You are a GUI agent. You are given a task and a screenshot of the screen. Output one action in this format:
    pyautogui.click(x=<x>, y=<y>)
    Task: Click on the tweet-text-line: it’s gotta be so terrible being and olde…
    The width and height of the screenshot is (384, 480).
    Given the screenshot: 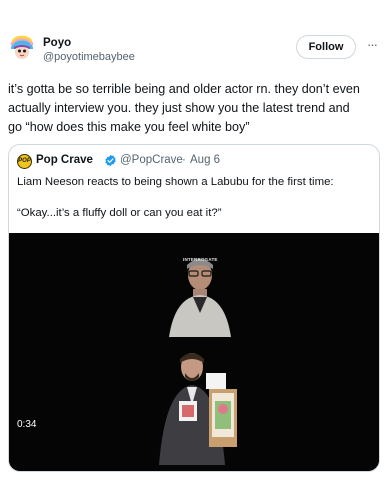 What is the action you would take?
    pyautogui.click(x=184, y=89)
    